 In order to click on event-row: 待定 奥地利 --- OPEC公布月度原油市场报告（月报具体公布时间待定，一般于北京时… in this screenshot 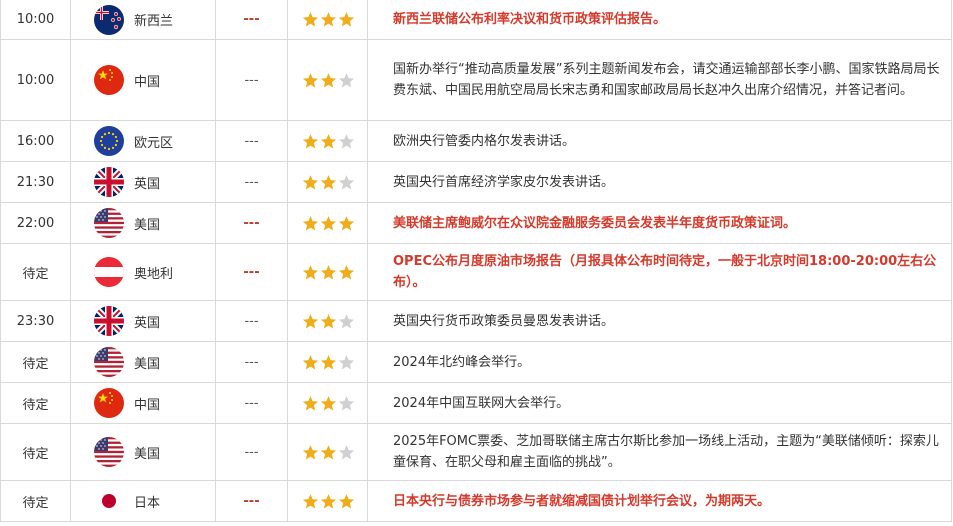, I will do `click(476, 272)`.